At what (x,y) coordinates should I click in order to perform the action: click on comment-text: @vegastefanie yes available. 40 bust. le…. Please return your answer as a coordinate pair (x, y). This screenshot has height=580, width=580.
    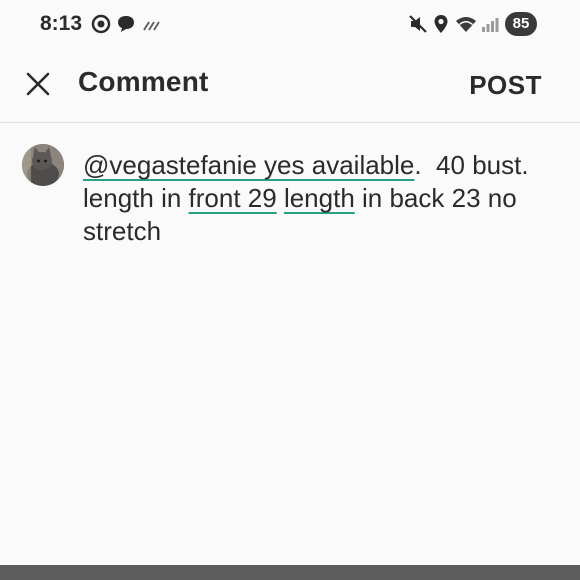
    Looking at the image, I should click on (323, 198).